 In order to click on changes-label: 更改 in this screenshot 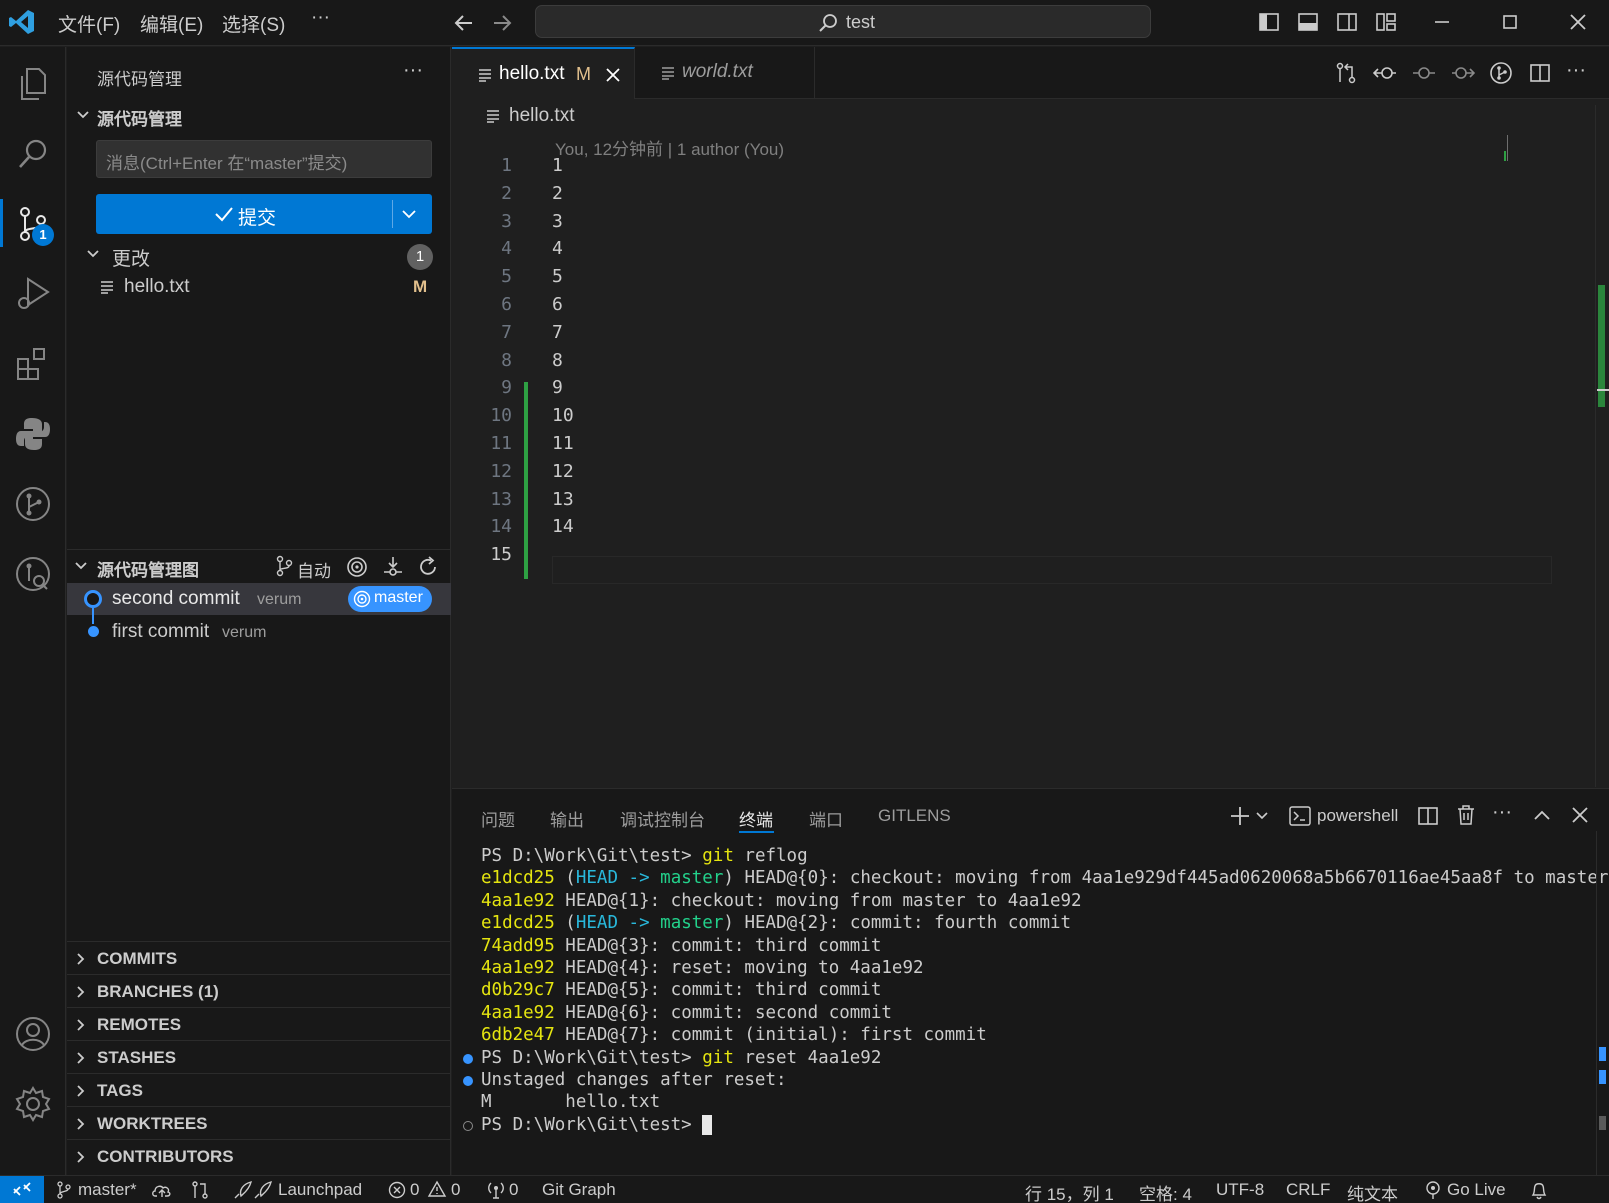, I will do `click(131, 257)`.